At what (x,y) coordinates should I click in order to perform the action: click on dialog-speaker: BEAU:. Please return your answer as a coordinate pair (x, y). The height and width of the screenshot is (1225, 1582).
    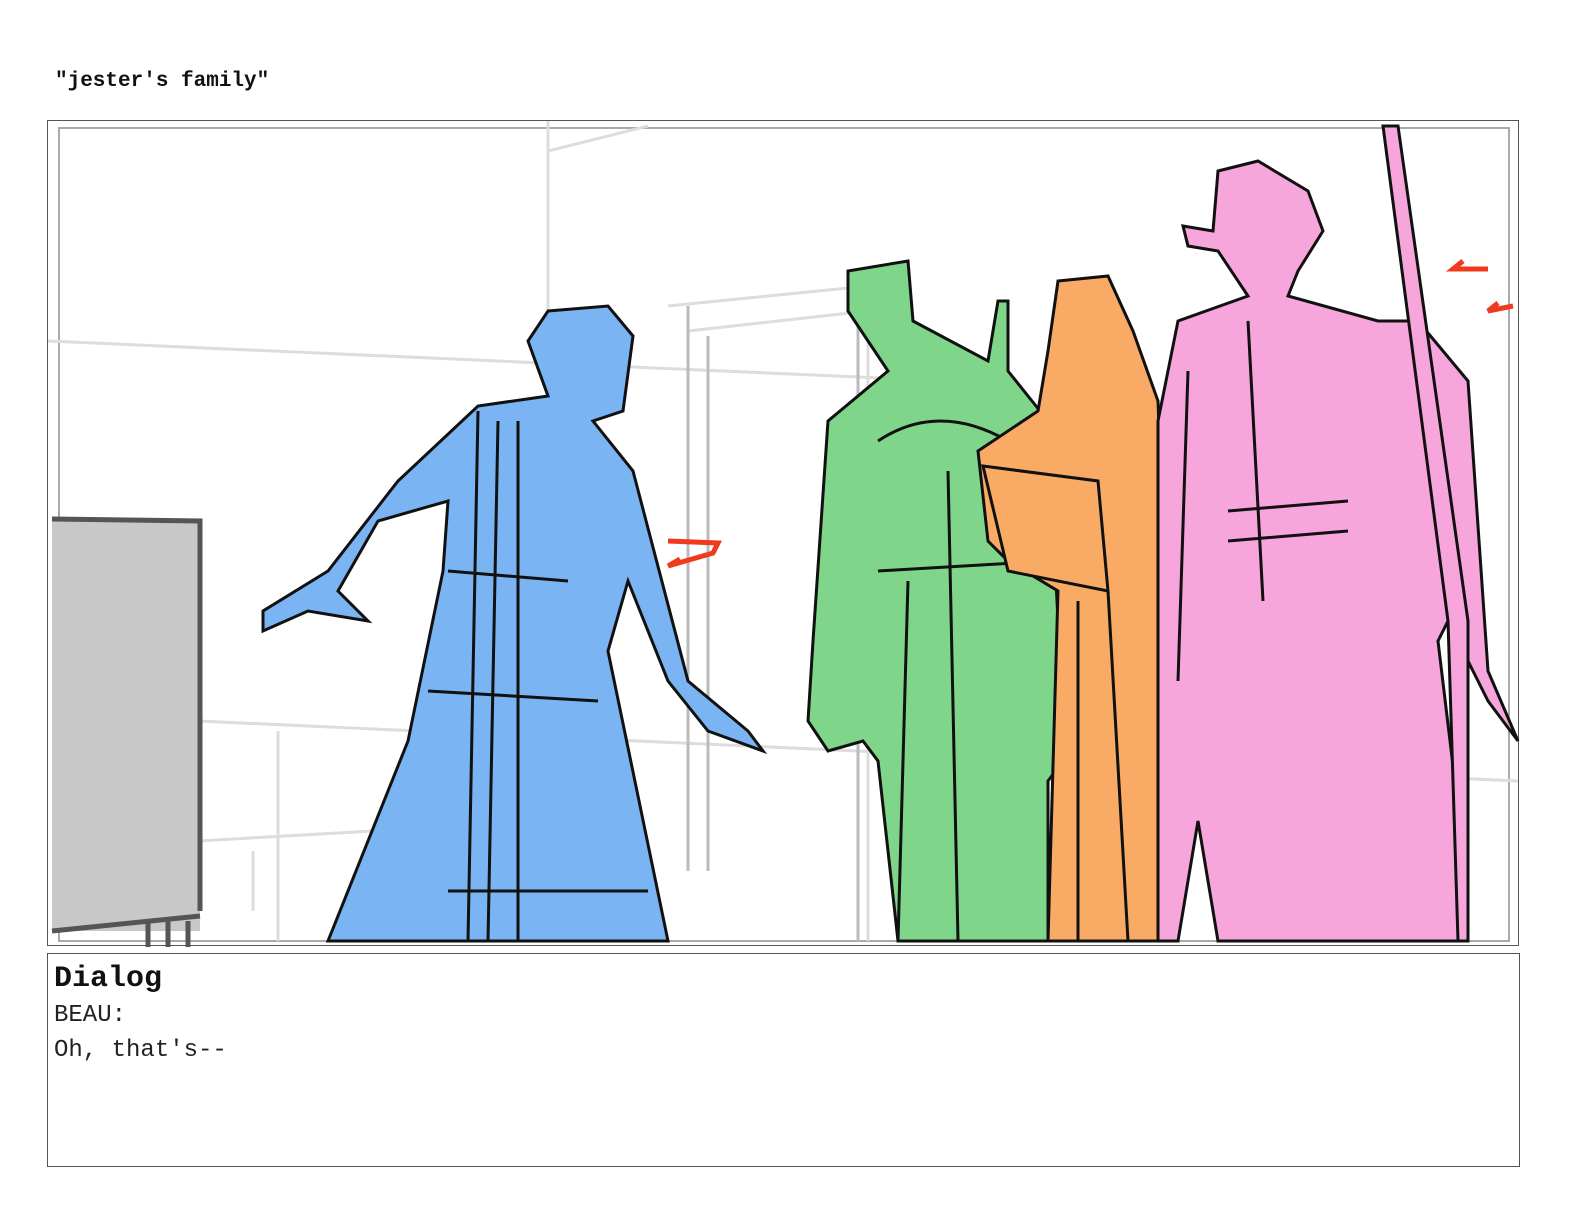
    Looking at the image, I should click on (90, 1015).